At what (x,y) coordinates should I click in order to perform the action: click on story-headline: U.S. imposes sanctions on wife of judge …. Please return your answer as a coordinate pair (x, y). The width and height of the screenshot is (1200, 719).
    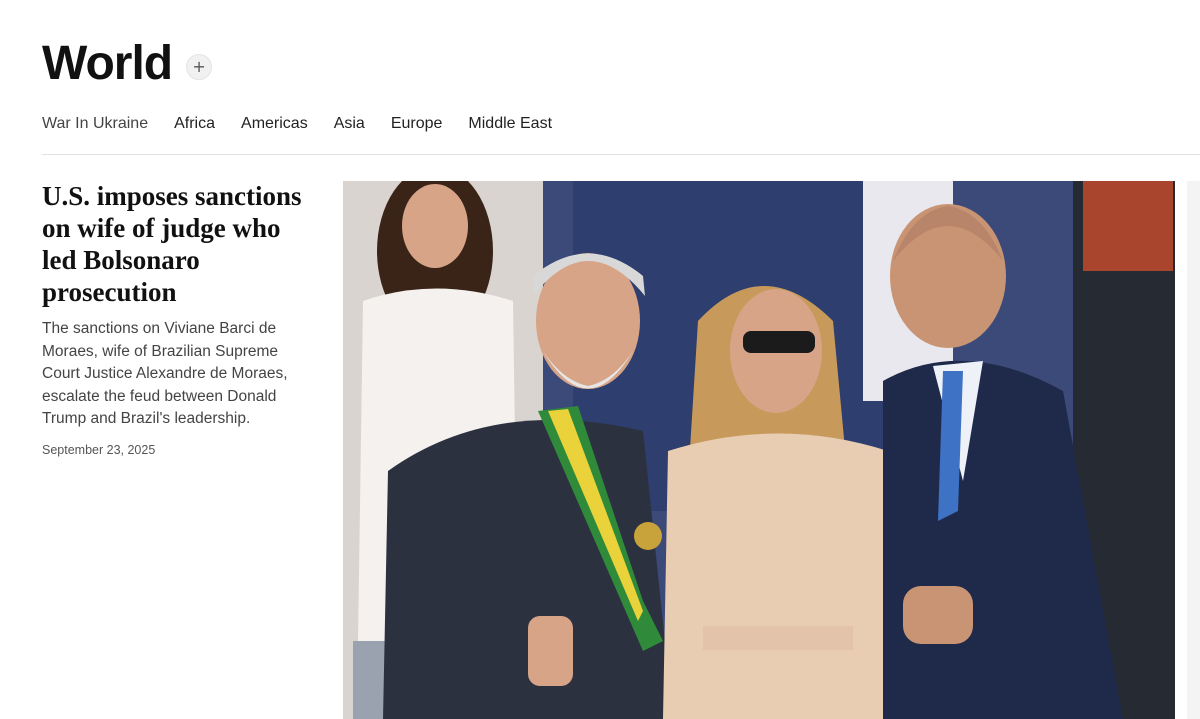
    Looking at the image, I should click on (177, 244).